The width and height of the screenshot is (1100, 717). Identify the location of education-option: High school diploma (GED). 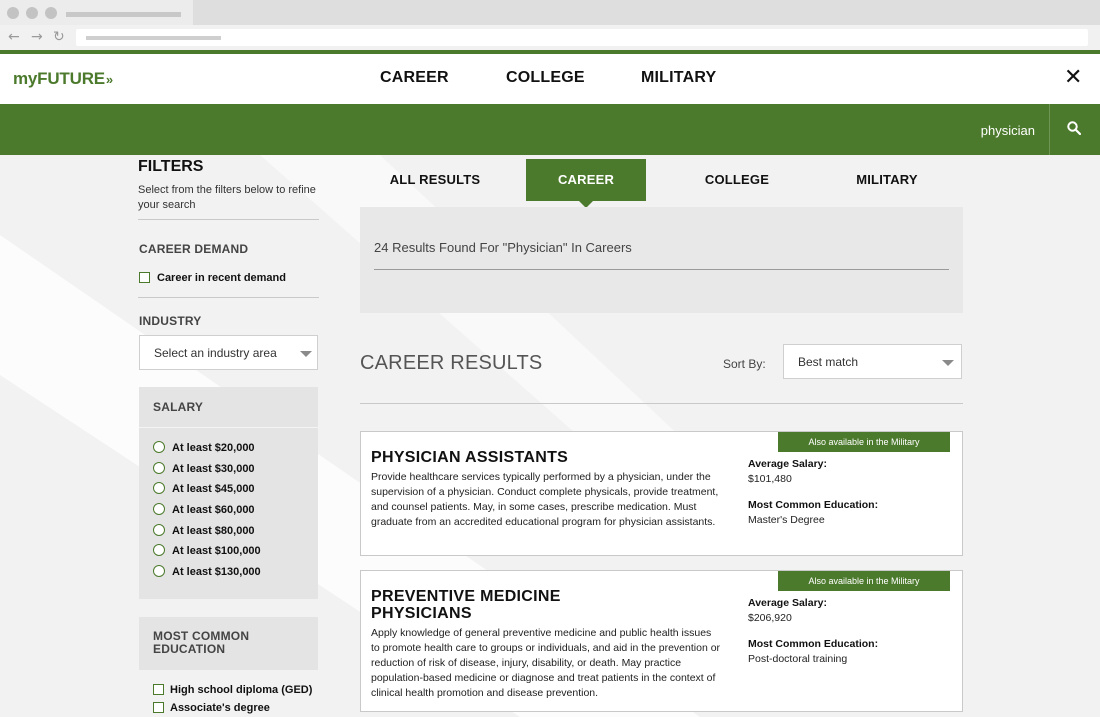
(241, 690).